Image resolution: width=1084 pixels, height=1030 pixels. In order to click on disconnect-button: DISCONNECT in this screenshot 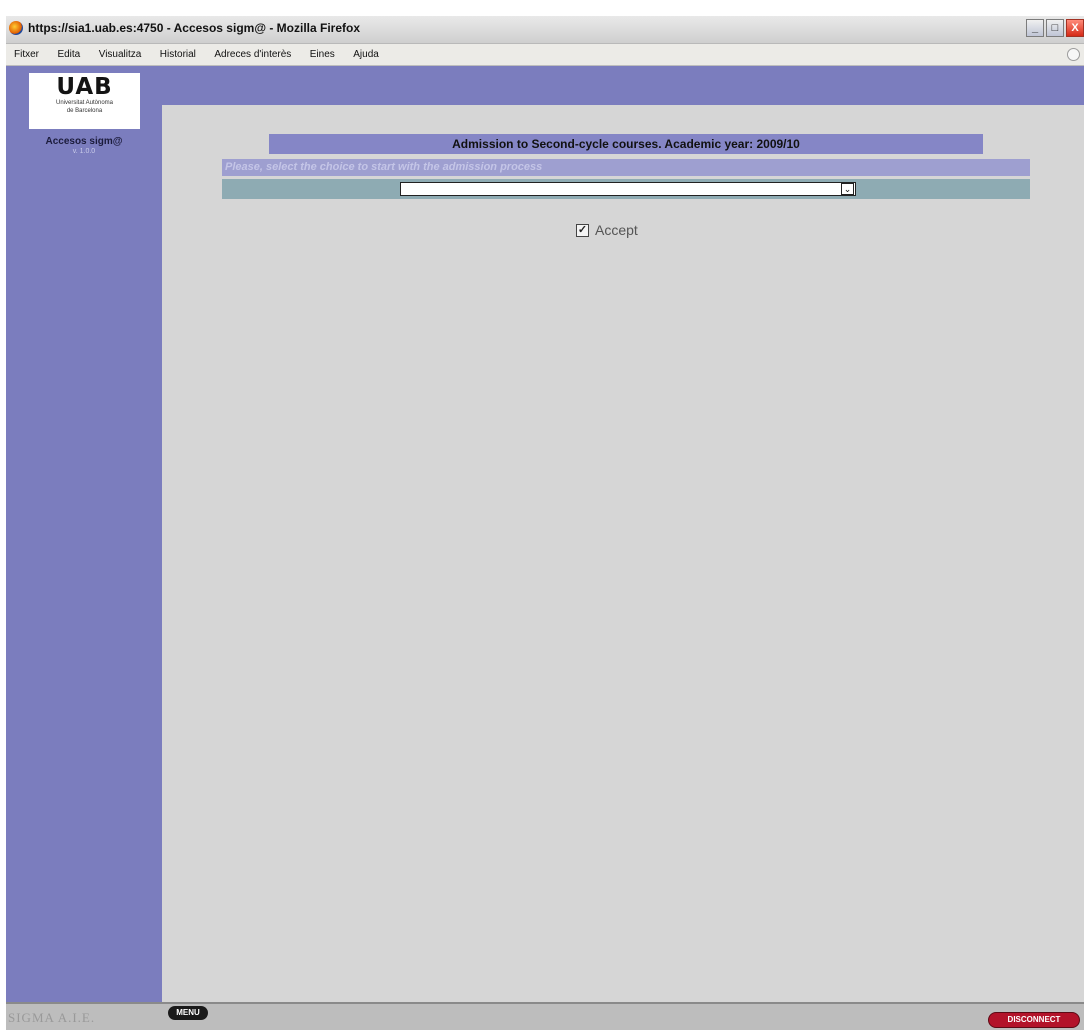, I will do `click(1034, 1020)`.